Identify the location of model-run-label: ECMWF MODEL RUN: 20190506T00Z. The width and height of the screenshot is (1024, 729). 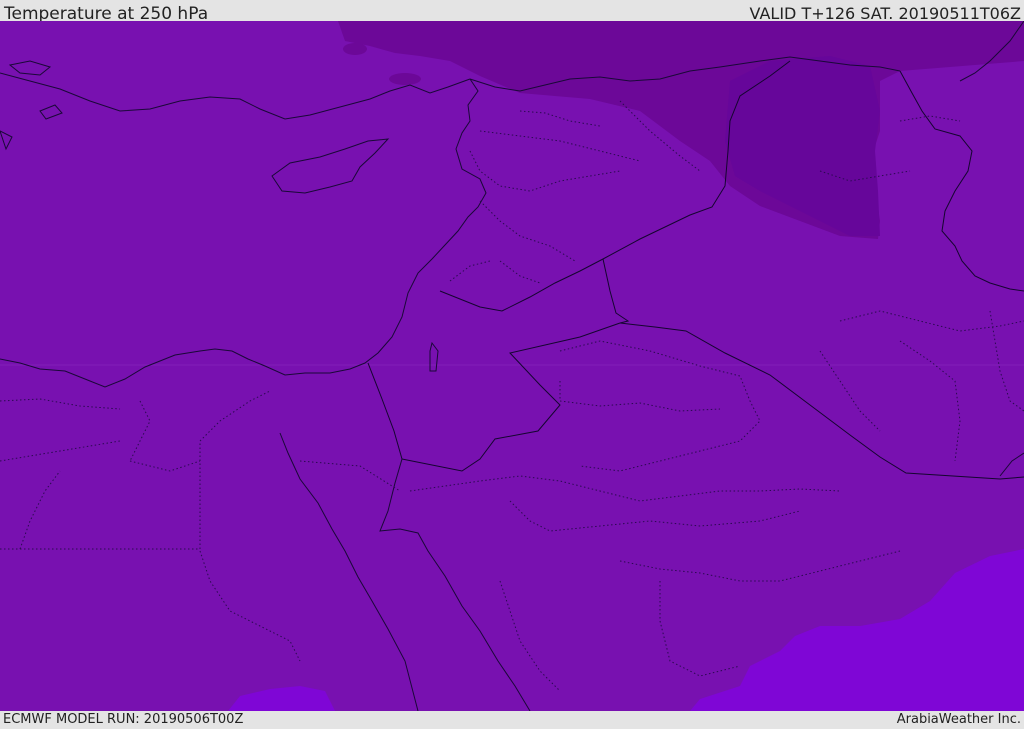
(123, 719).